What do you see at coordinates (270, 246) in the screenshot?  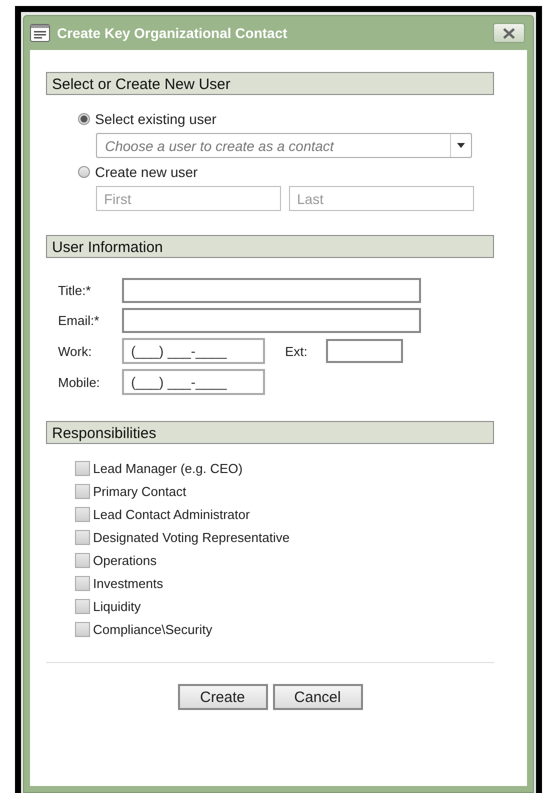 I see `section-heading: User Information` at bounding box center [270, 246].